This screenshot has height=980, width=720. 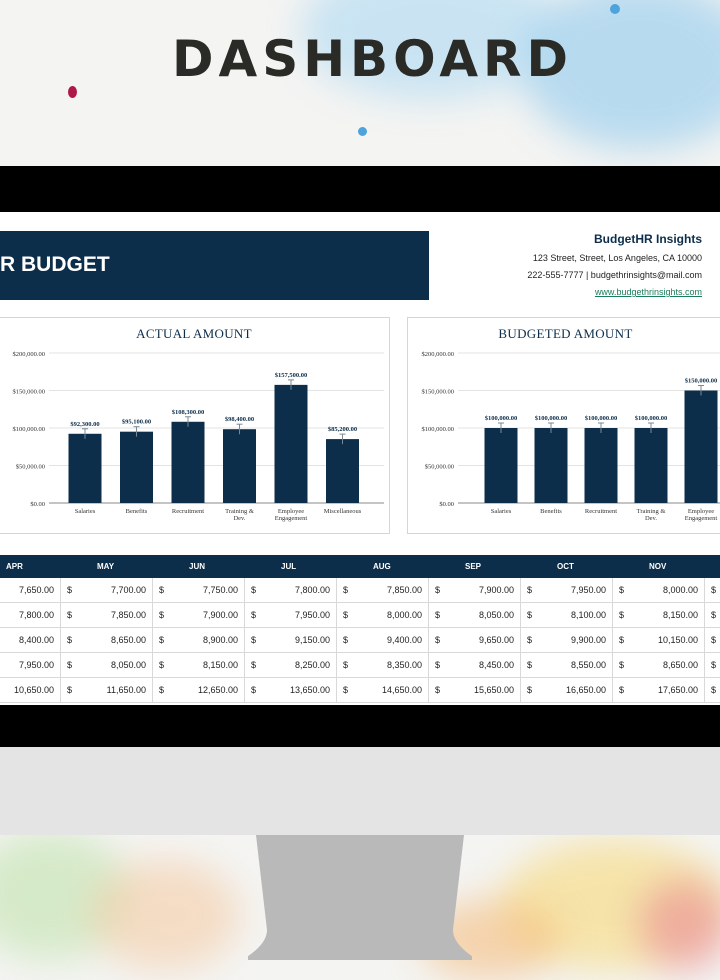 I want to click on table-cell: $8,350.00, so click(x=382, y=665).